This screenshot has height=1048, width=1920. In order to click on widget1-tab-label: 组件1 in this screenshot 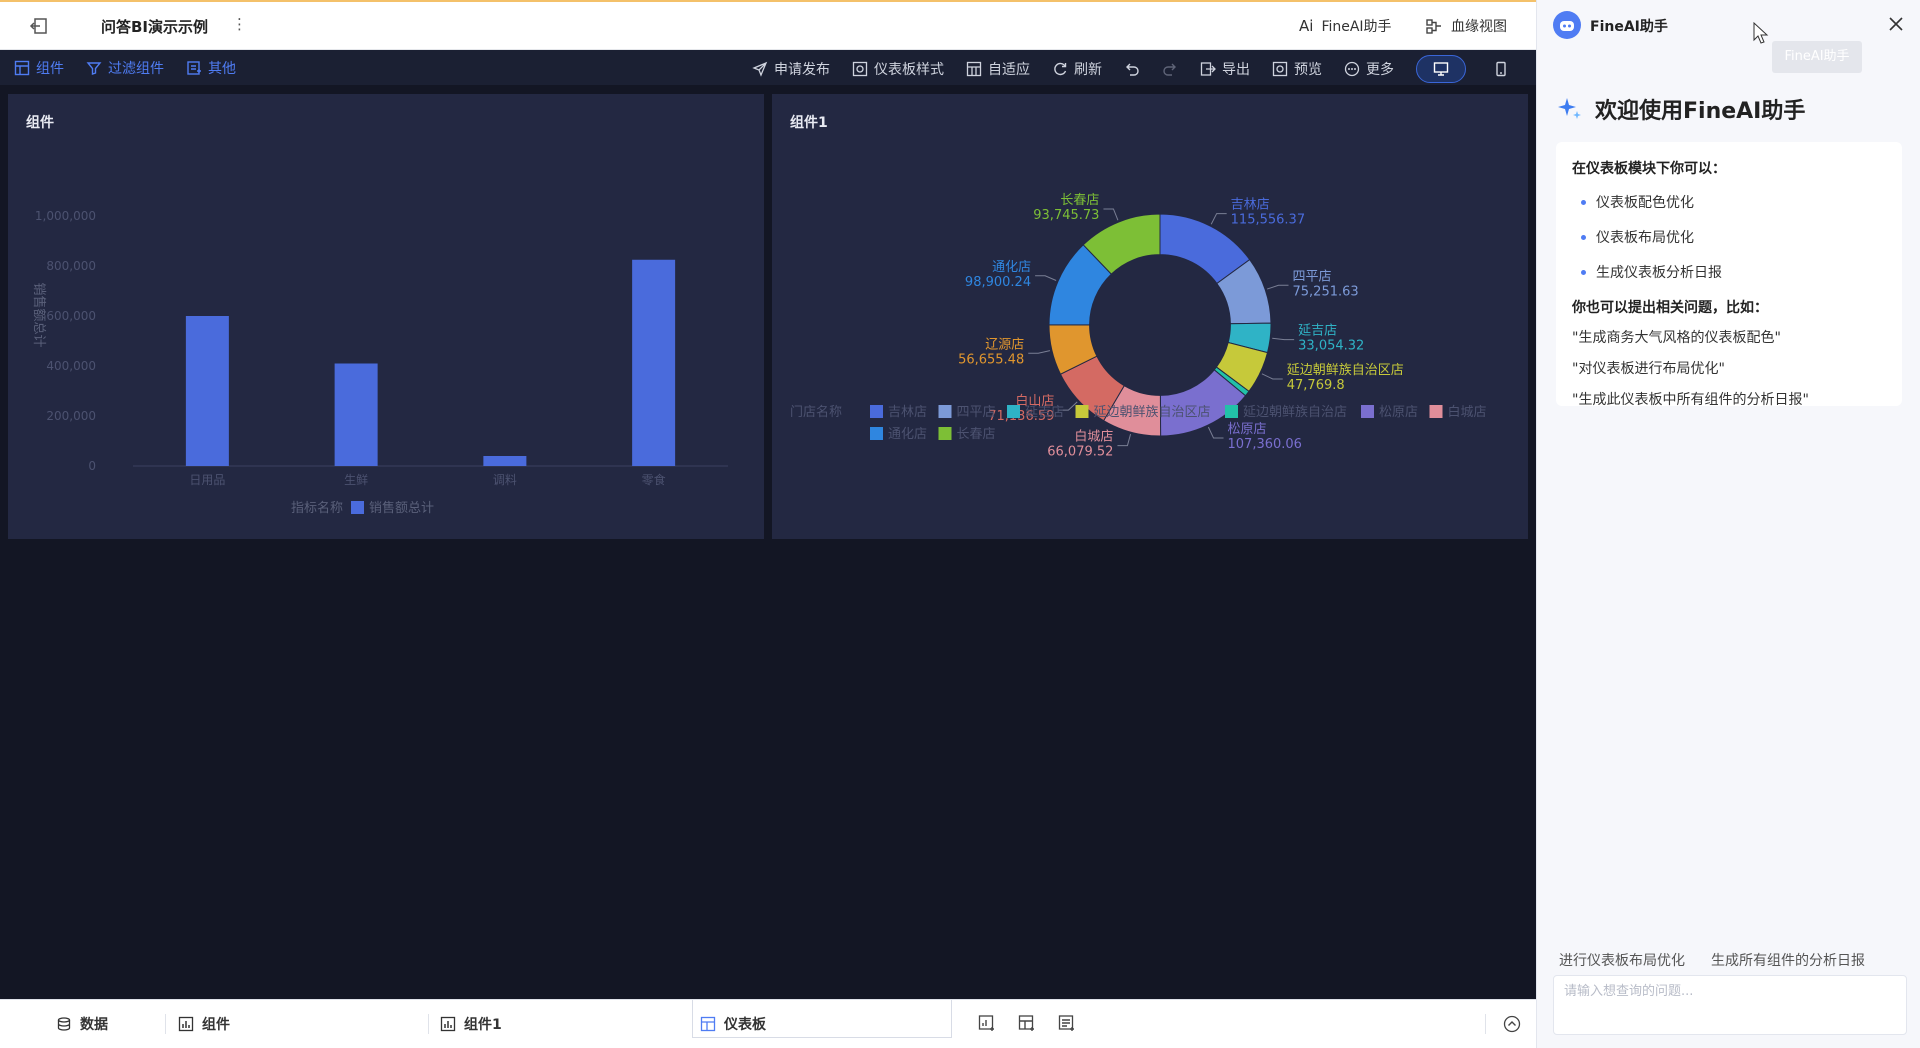, I will do `click(483, 1025)`.